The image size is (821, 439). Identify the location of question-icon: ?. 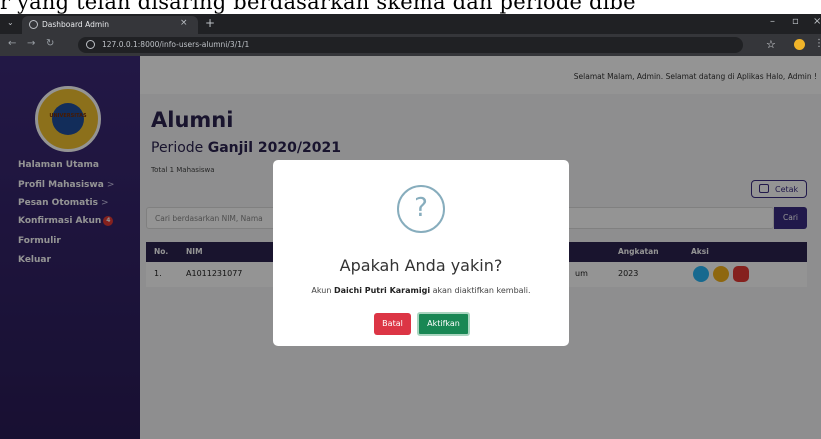
(421, 209).